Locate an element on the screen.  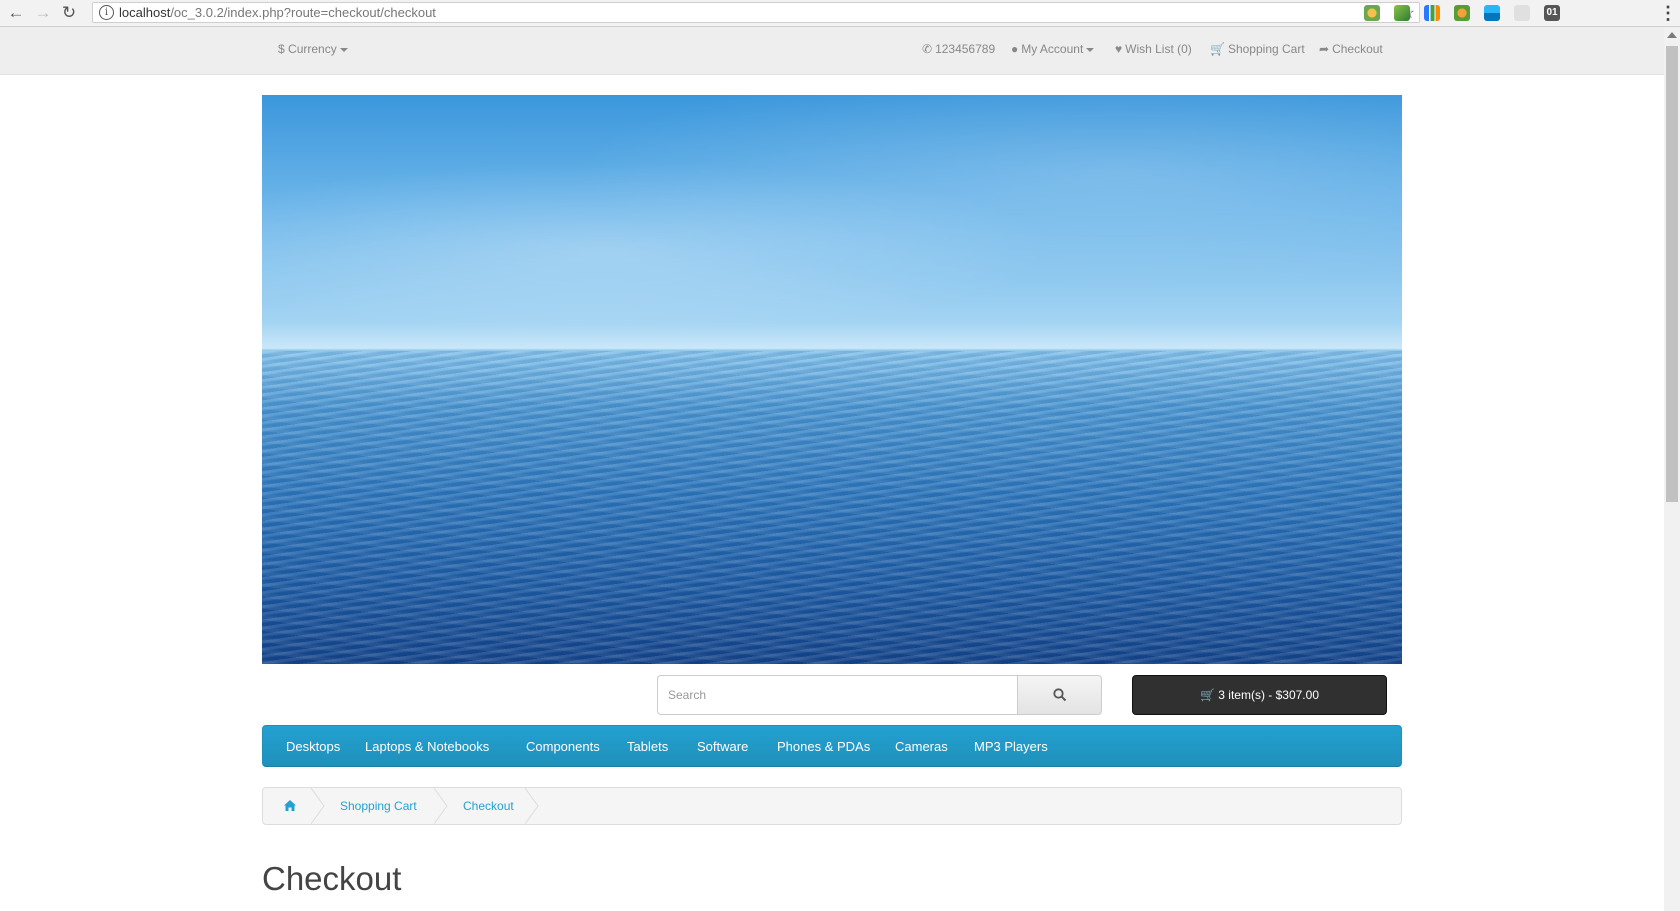
menu-item-mp3-players: MP3 Players is located at coordinates (1011, 746).